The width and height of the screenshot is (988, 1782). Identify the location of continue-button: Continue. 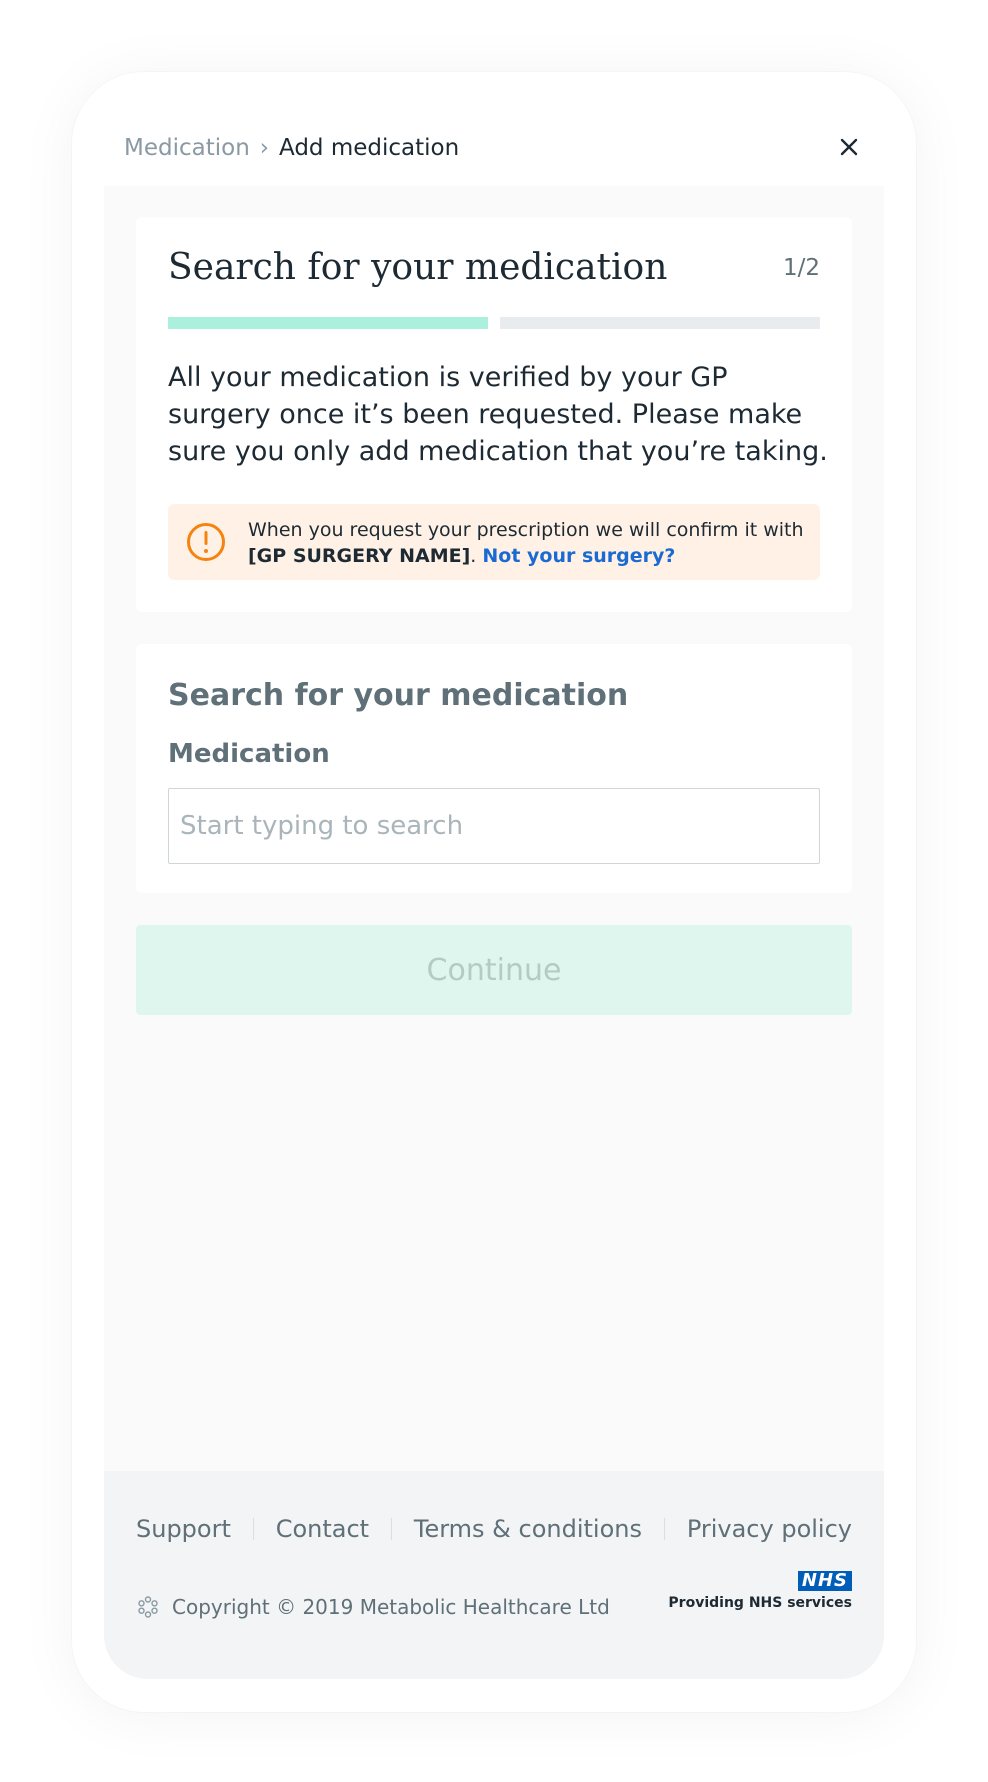
(494, 970).